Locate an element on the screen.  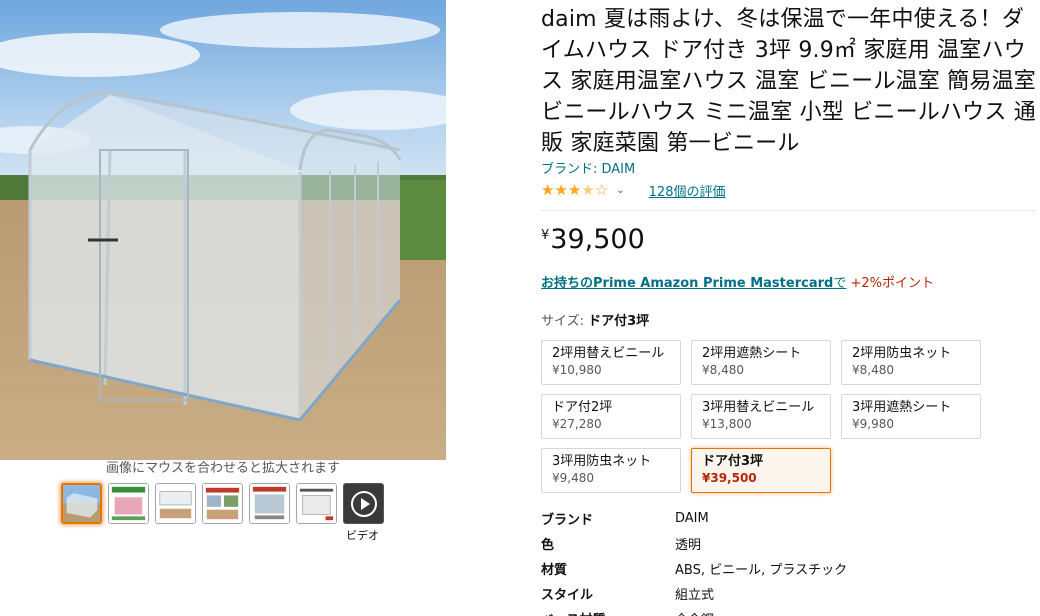
spec-row: ブランド DAIM is located at coordinates (788, 518).